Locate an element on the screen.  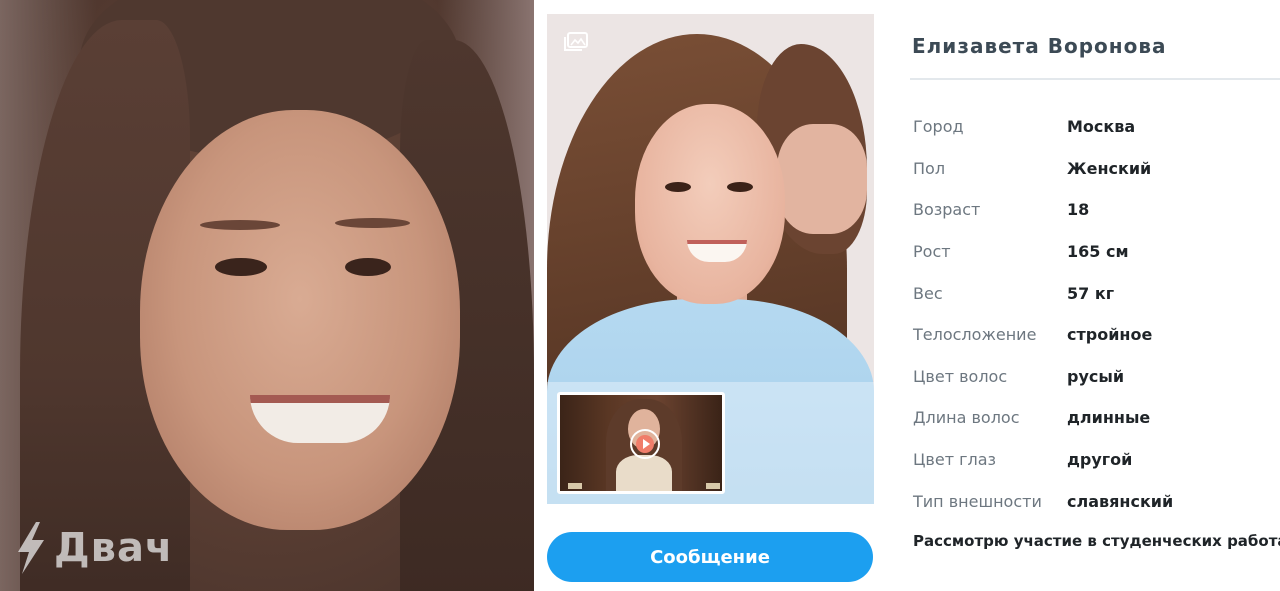
attribute-value: Женский is located at coordinates (1109, 168).